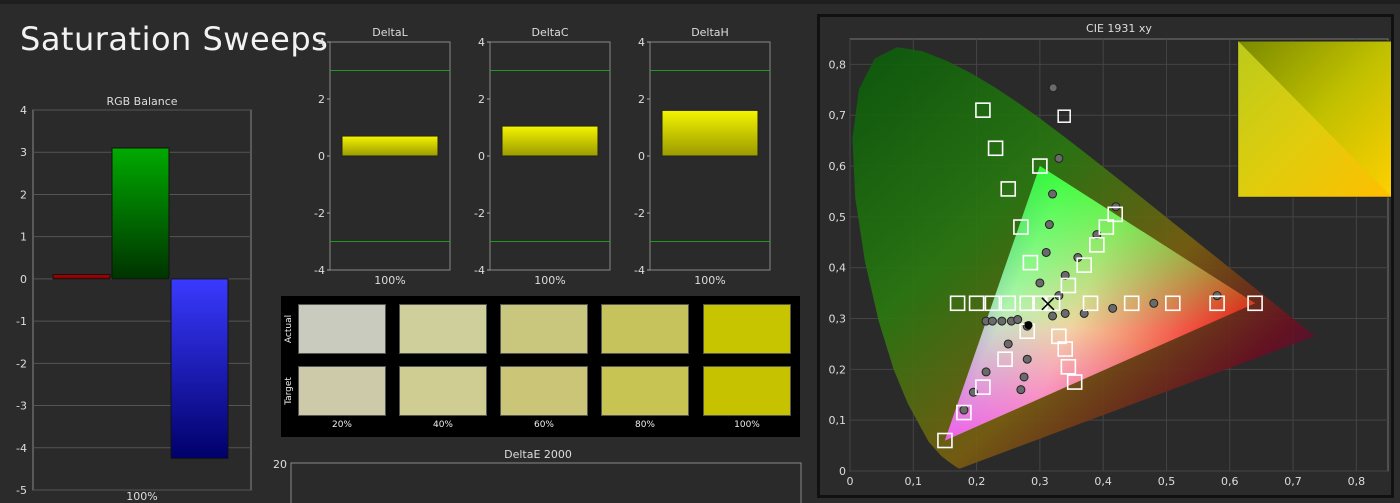  I want to click on cie-ytick-label: 0,2, so click(838, 369).